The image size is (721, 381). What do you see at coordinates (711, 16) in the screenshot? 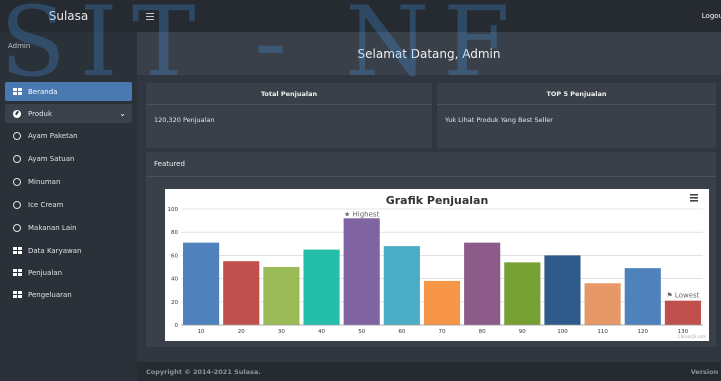
I see `logout-link: Logou` at bounding box center [711, 16].